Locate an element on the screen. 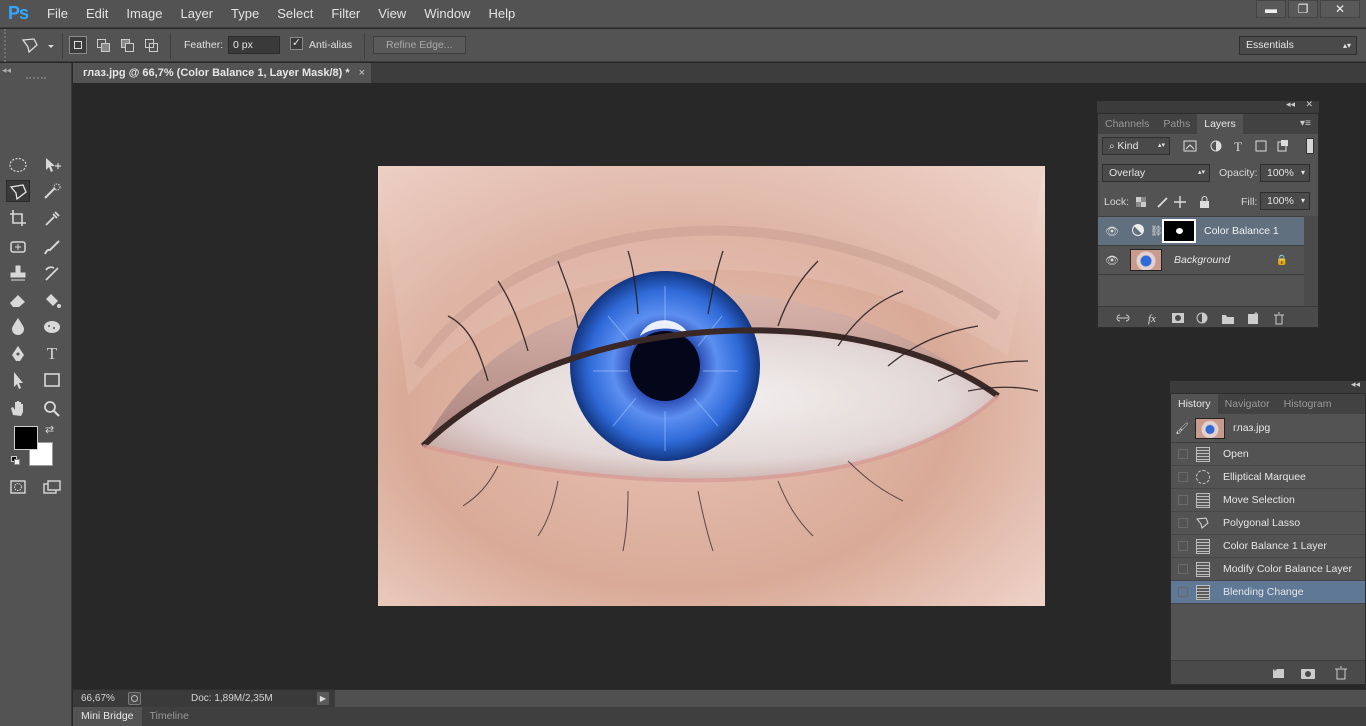 The width and height of the screenshot is (1366, 726). close-window-button: ✕ is located at coordinates (1340, 9).